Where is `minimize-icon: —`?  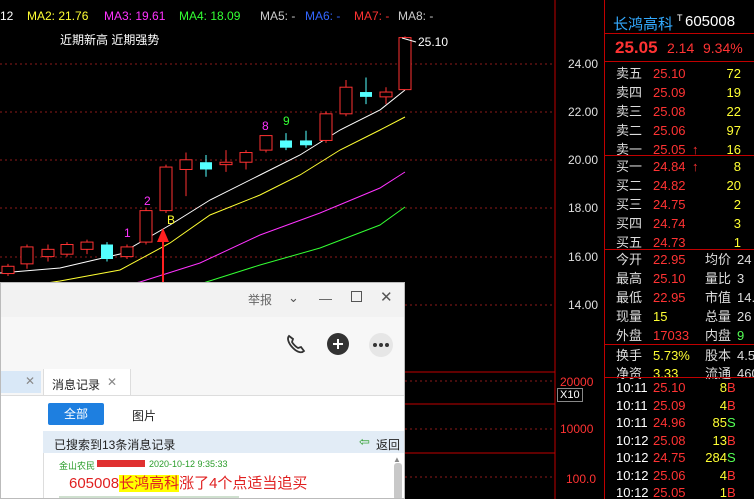 minimize-icon: — is located at coordinates (325, 298).